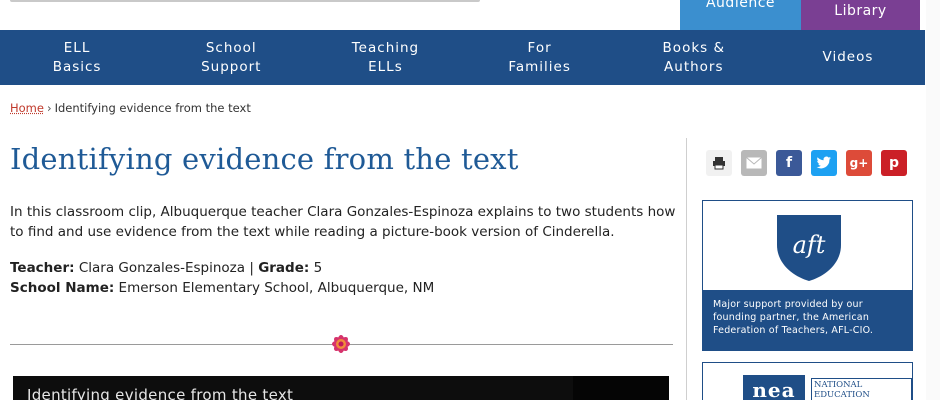 The height and width of the screenshot is (400, 940). I want to click on share-bar: f g+ p, so click(806, 163).